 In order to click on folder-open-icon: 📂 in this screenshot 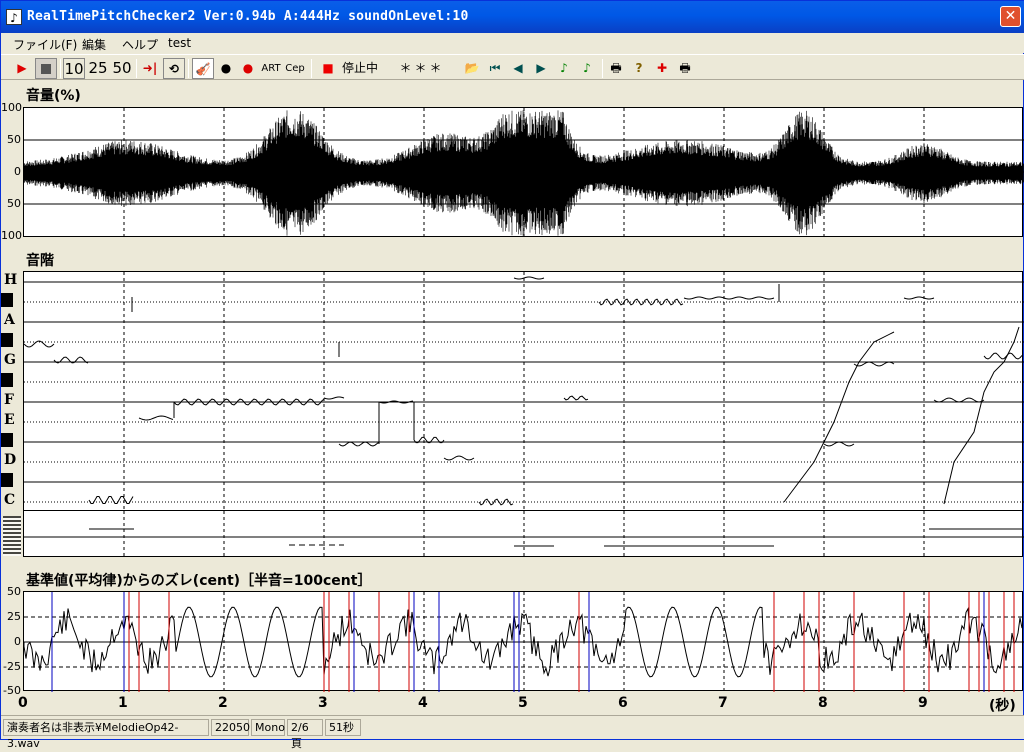, I will do `click(472, 68)`.